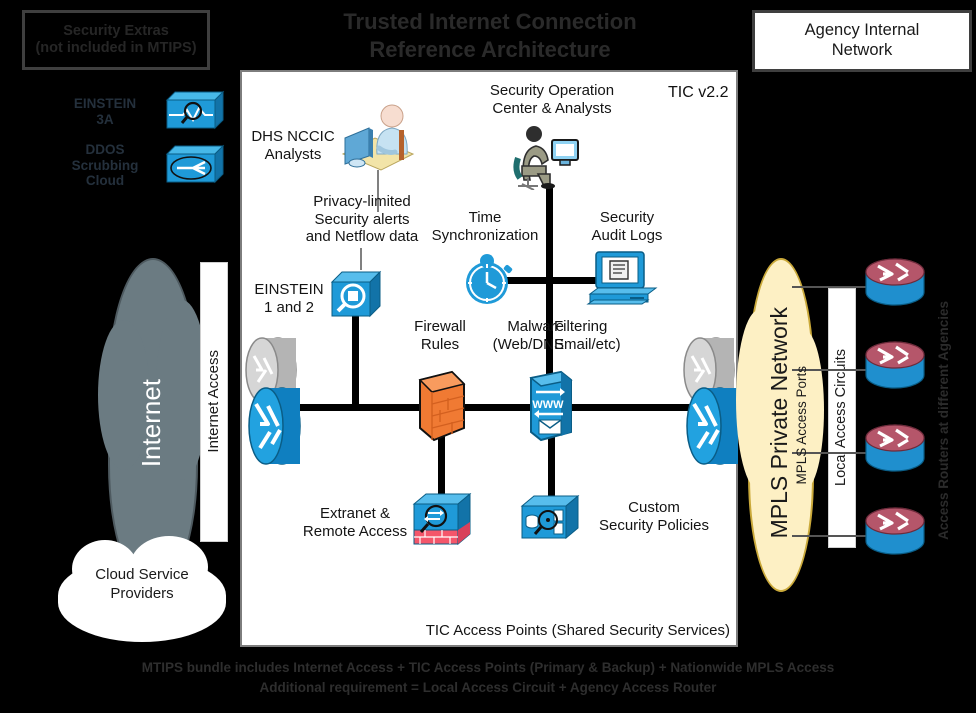 Image resolution: width=976 pixels, height=713 pixels. Describe the element at coordinates (490, 49) in the screenshot. I see `page-title-line2: Reference Architecture` at that location.